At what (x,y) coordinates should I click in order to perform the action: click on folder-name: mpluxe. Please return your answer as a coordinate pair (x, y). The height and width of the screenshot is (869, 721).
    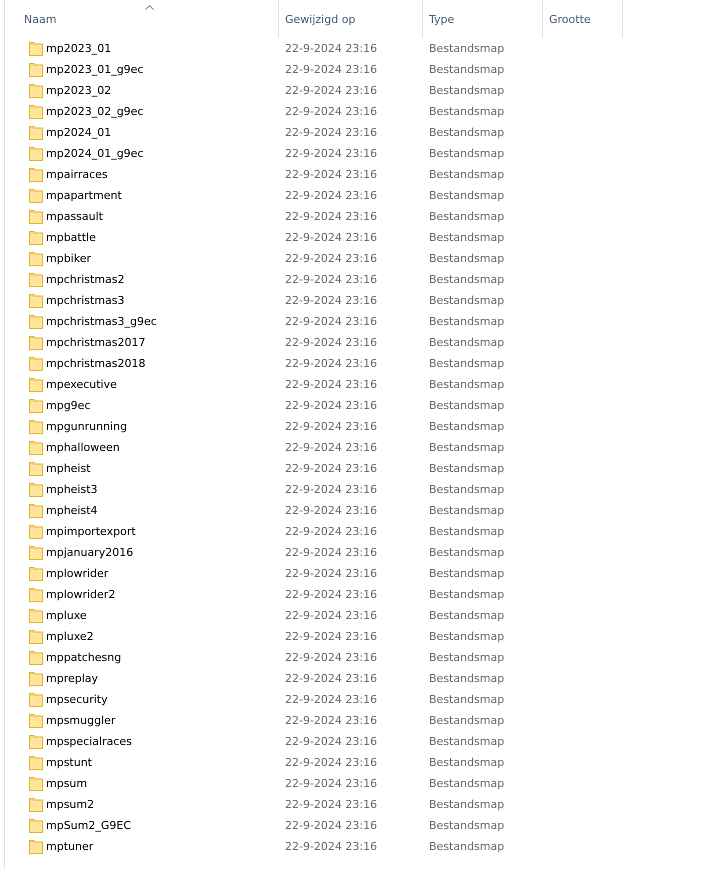
    Looking at the image, I should click on (66, 615).